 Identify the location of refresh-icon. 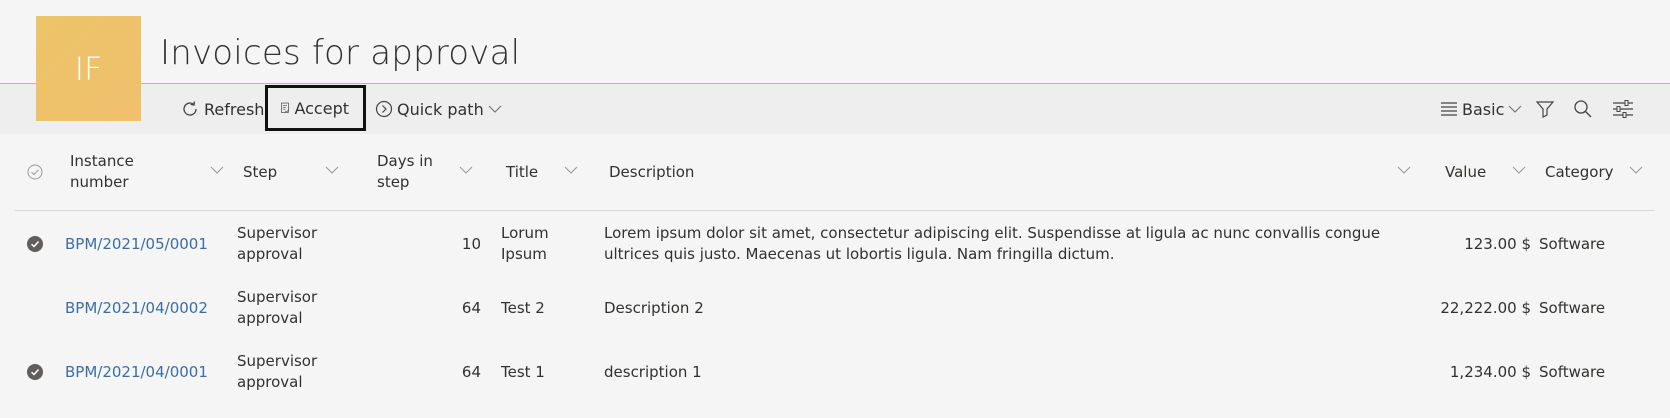
(190, 108).